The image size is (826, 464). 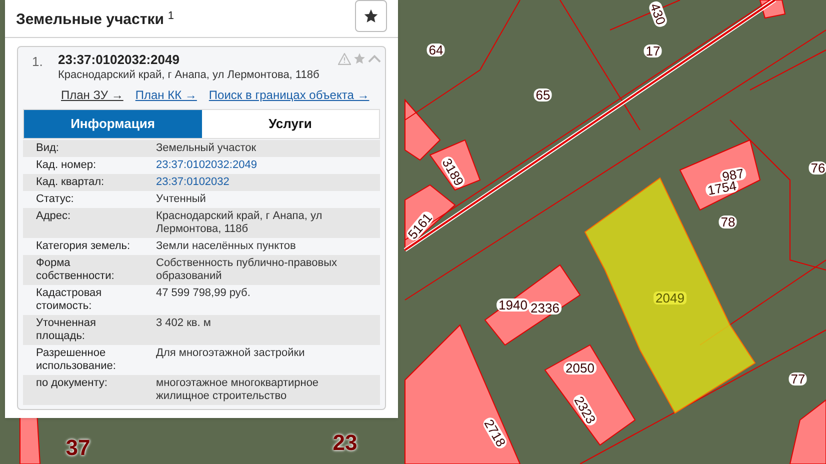 I want to click on field-label: Форма собственности:, so click(x=76, y=270).